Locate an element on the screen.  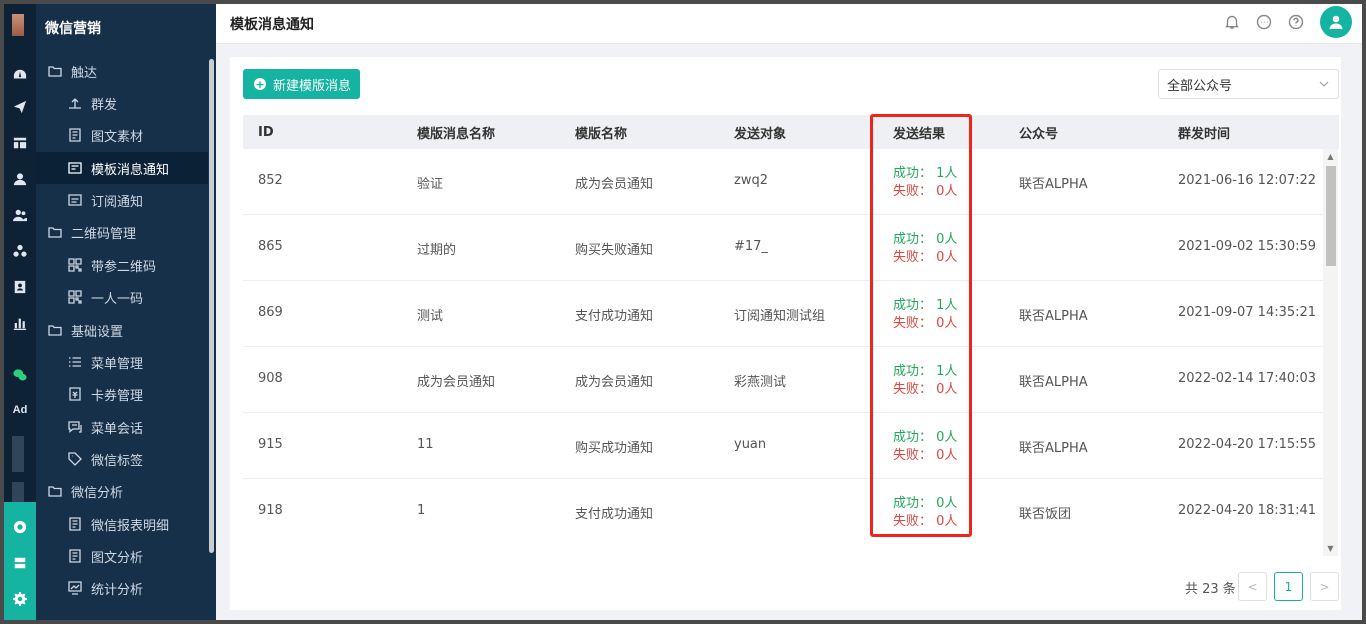
sidebar-item-template-notice: 模板消息通知 is located at coordinates (122, 168).